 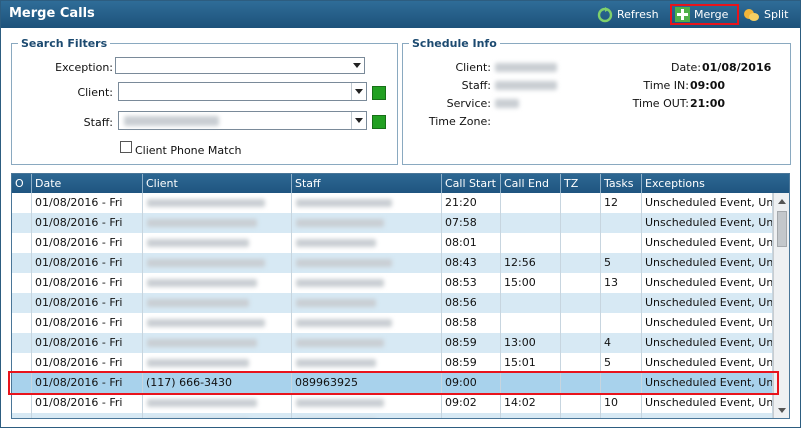 What do you see at coordinates (531, 343) in the screenshot?
I see `cell-call-end: 13:00` at bounding box center [531, 343].